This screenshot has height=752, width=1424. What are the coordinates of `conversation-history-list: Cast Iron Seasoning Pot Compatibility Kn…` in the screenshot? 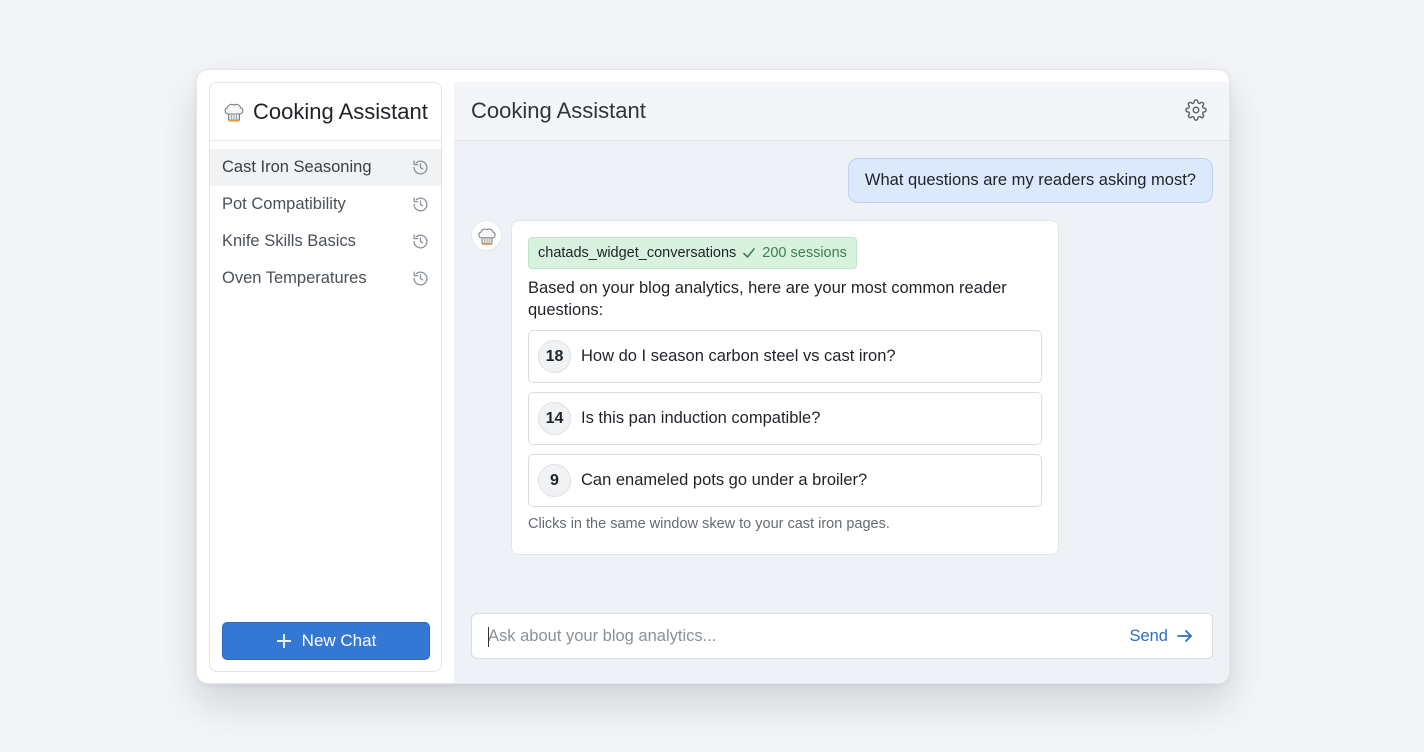 It's located at (325, 219).